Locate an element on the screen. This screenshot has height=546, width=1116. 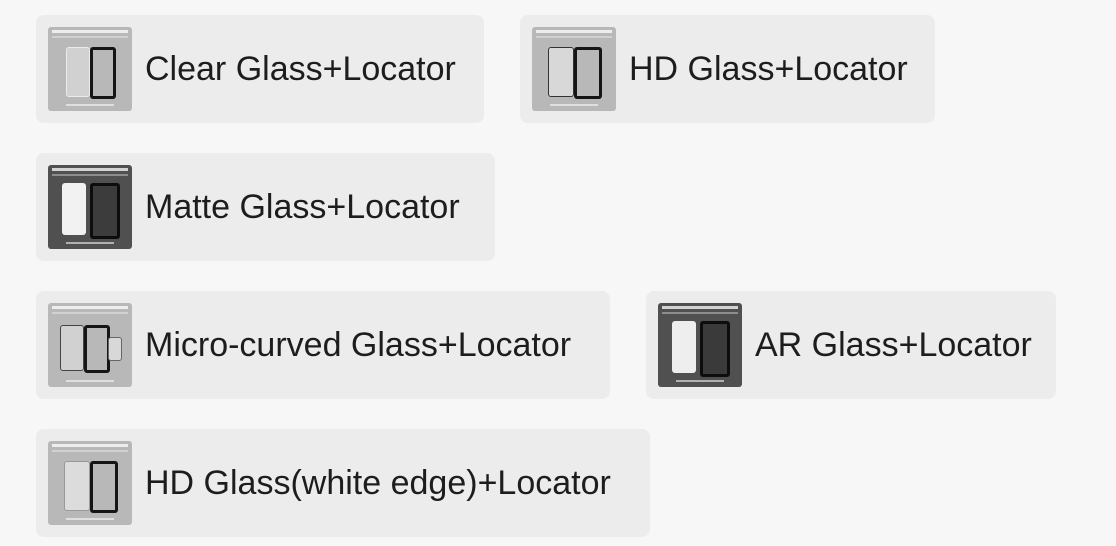
option-label: HD Glass+Locator is located at coordinates (768, 69).